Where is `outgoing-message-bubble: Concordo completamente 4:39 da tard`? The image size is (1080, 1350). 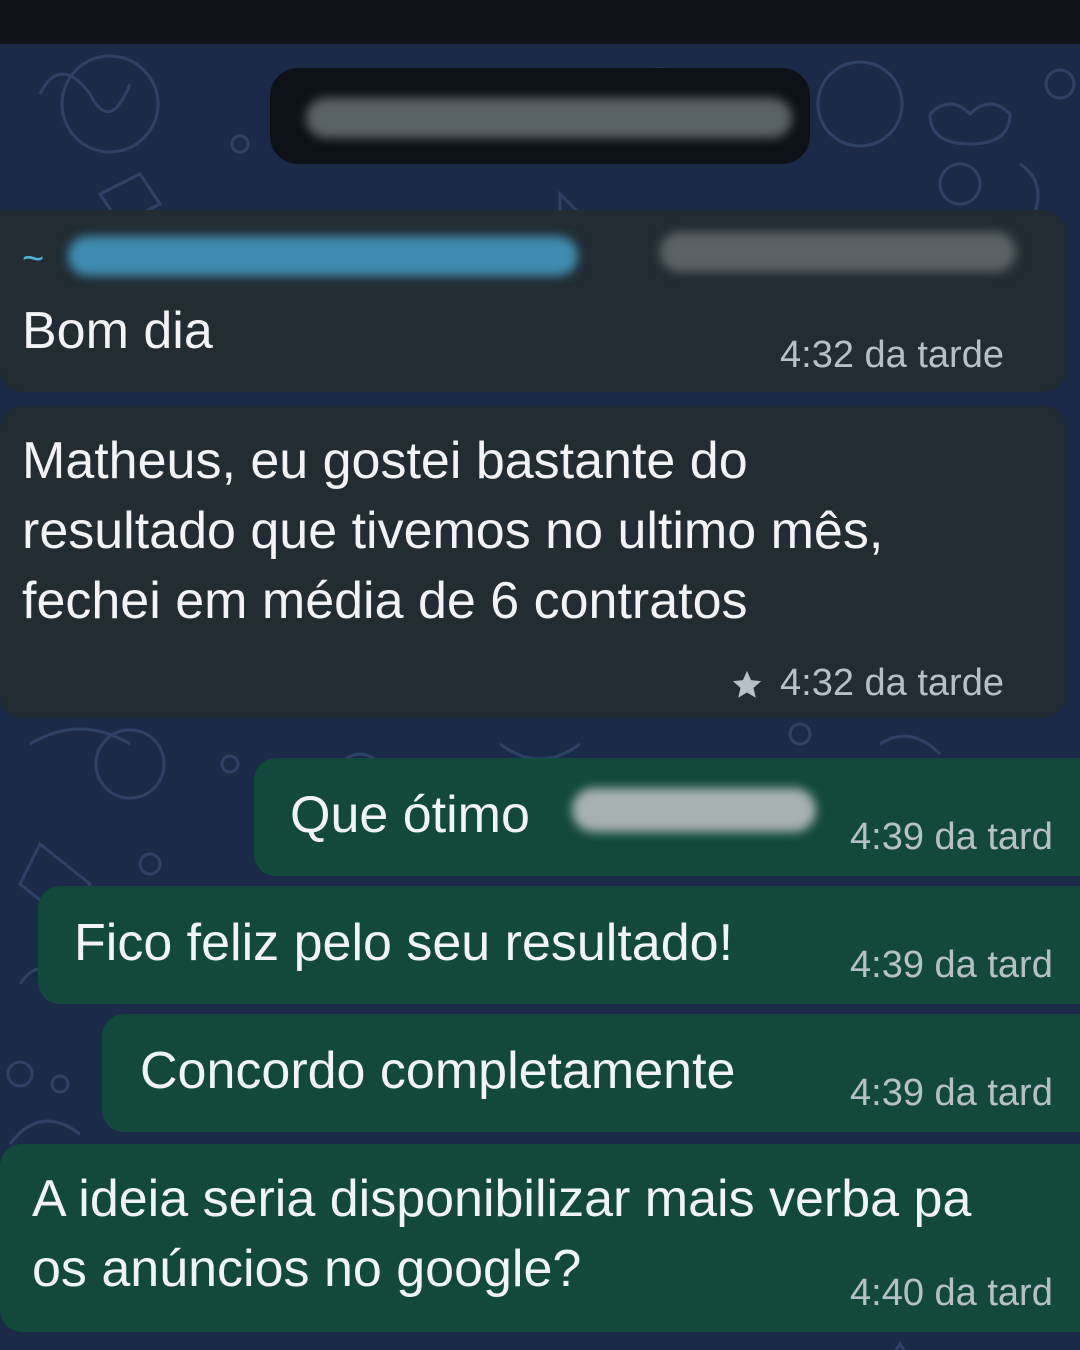
outgoing-message-bubble: Concordo completamente 4:39 da tard is located at coordinates (591, 1073).